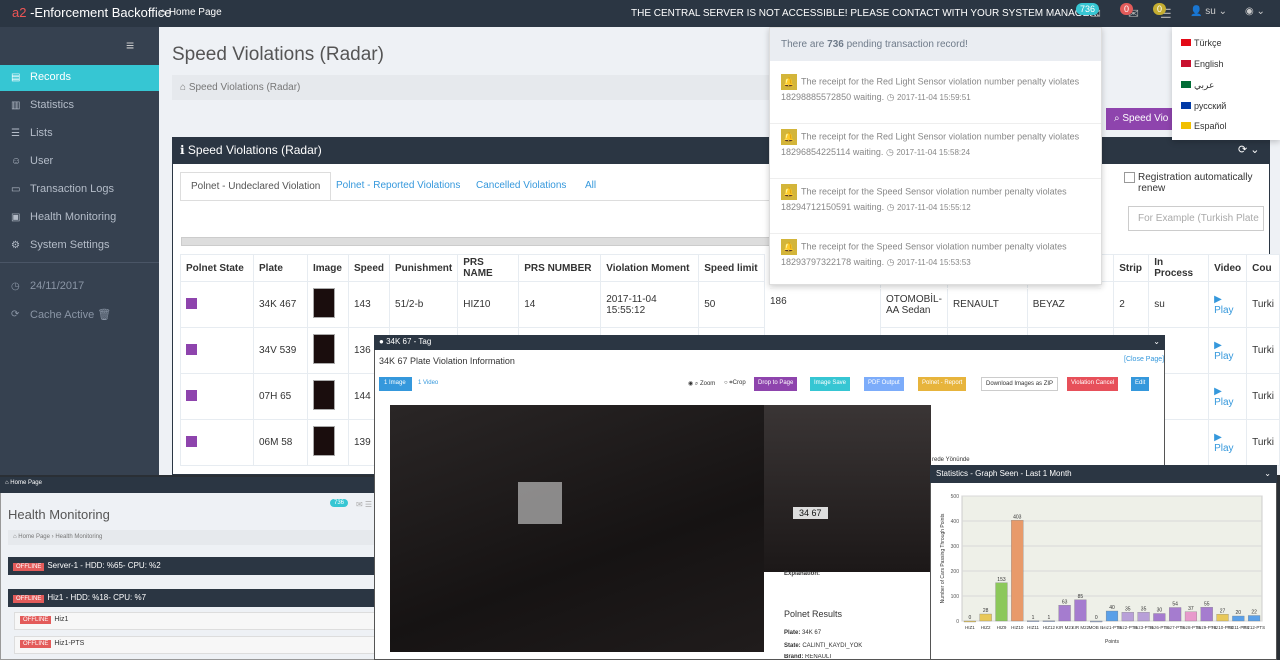 This screenshot has width=1280, height=660. I want to click on refresh-icon: ⟳ ⌄, so click(1249, 149).